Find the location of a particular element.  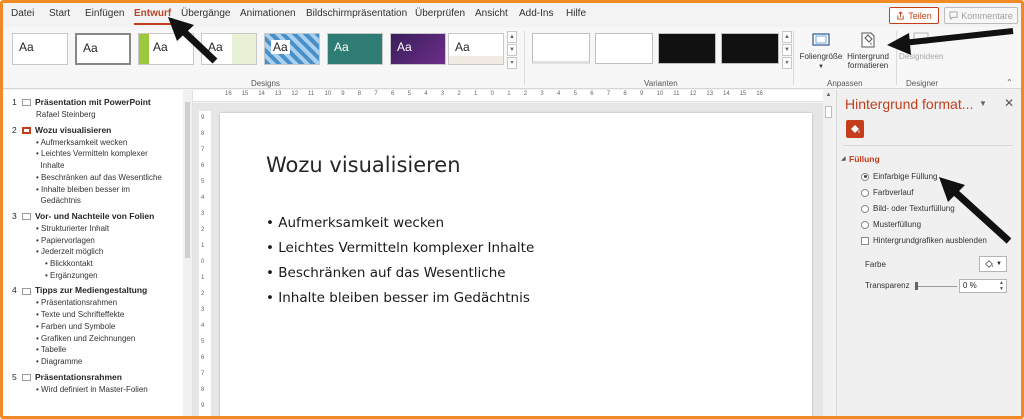

outline-item: • Aufmerksamkeit wecken is located at coordinates (81, 142).